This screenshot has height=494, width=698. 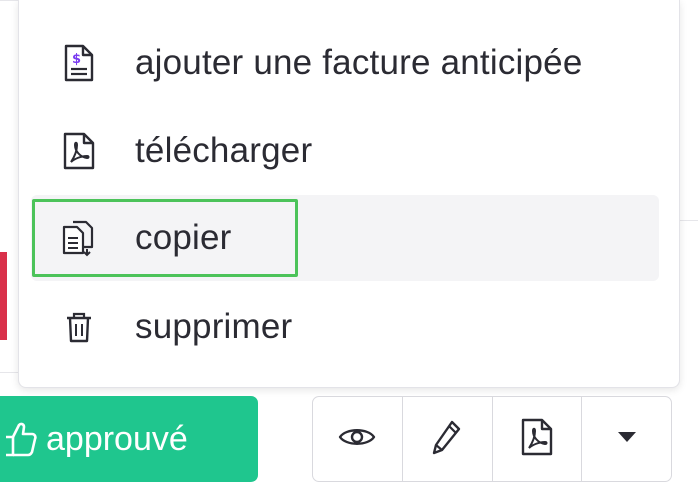 What do you see at coordinates (224, 150) in the screenshot?
I see `menu-item-label: télécharger` at bounding box center [224, 150].